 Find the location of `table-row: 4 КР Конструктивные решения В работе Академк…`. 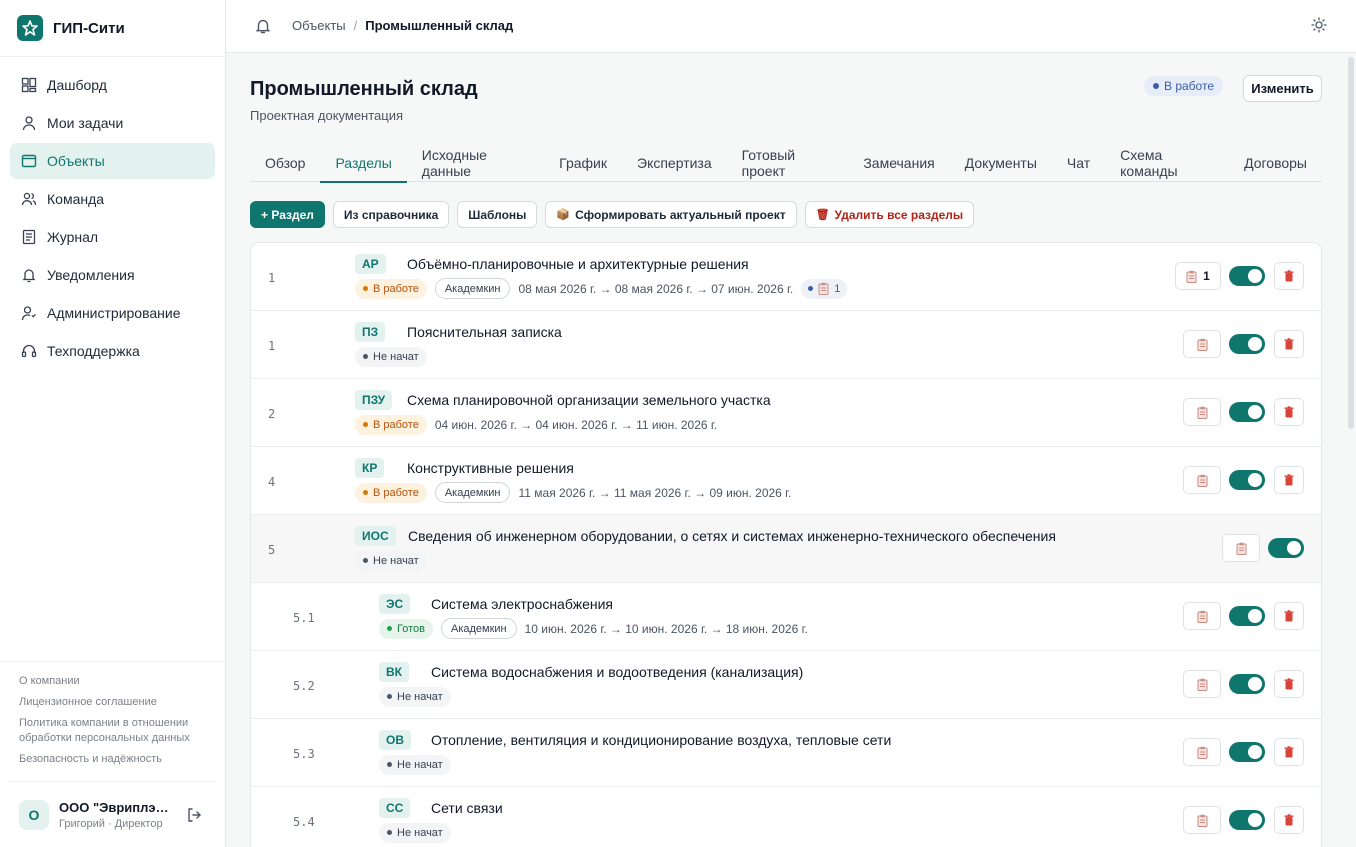

table-row: 4 КР Конструктивные решения В работе Академк… is located at coordinates (786, 481).